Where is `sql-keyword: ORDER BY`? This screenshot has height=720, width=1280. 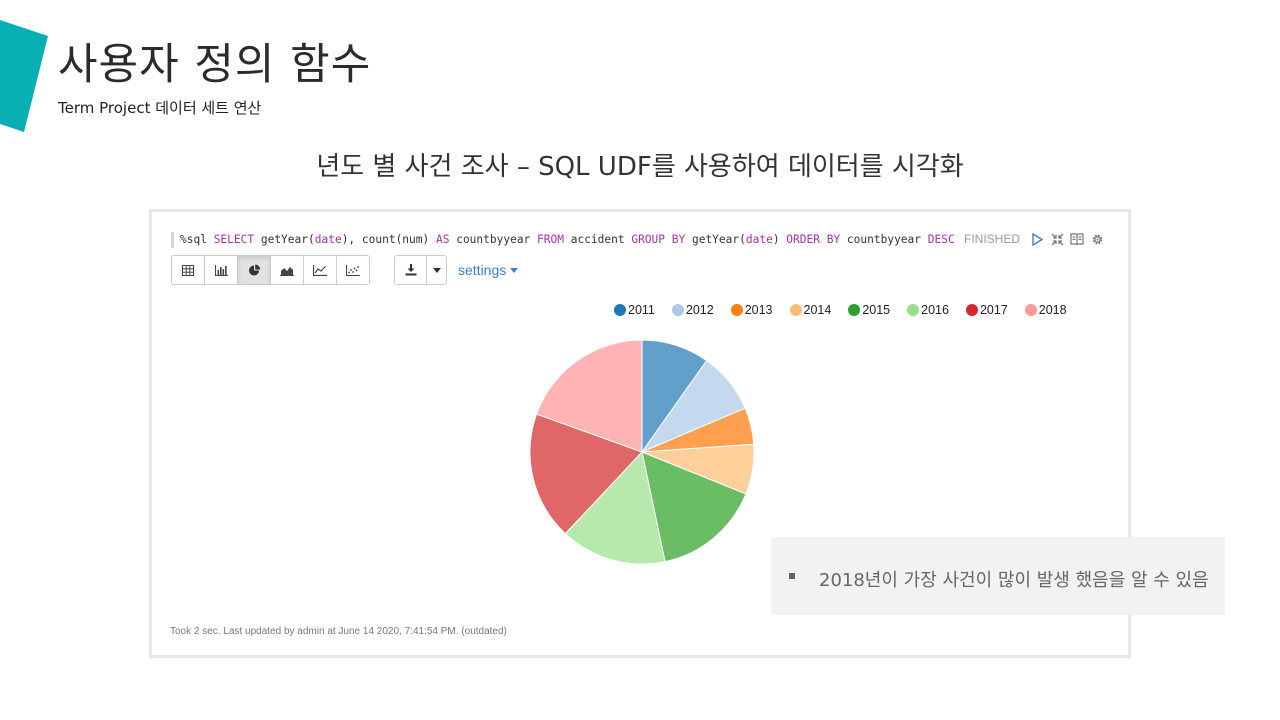
sql-keyword: ORDER BY is located at coordinates (813, 239).